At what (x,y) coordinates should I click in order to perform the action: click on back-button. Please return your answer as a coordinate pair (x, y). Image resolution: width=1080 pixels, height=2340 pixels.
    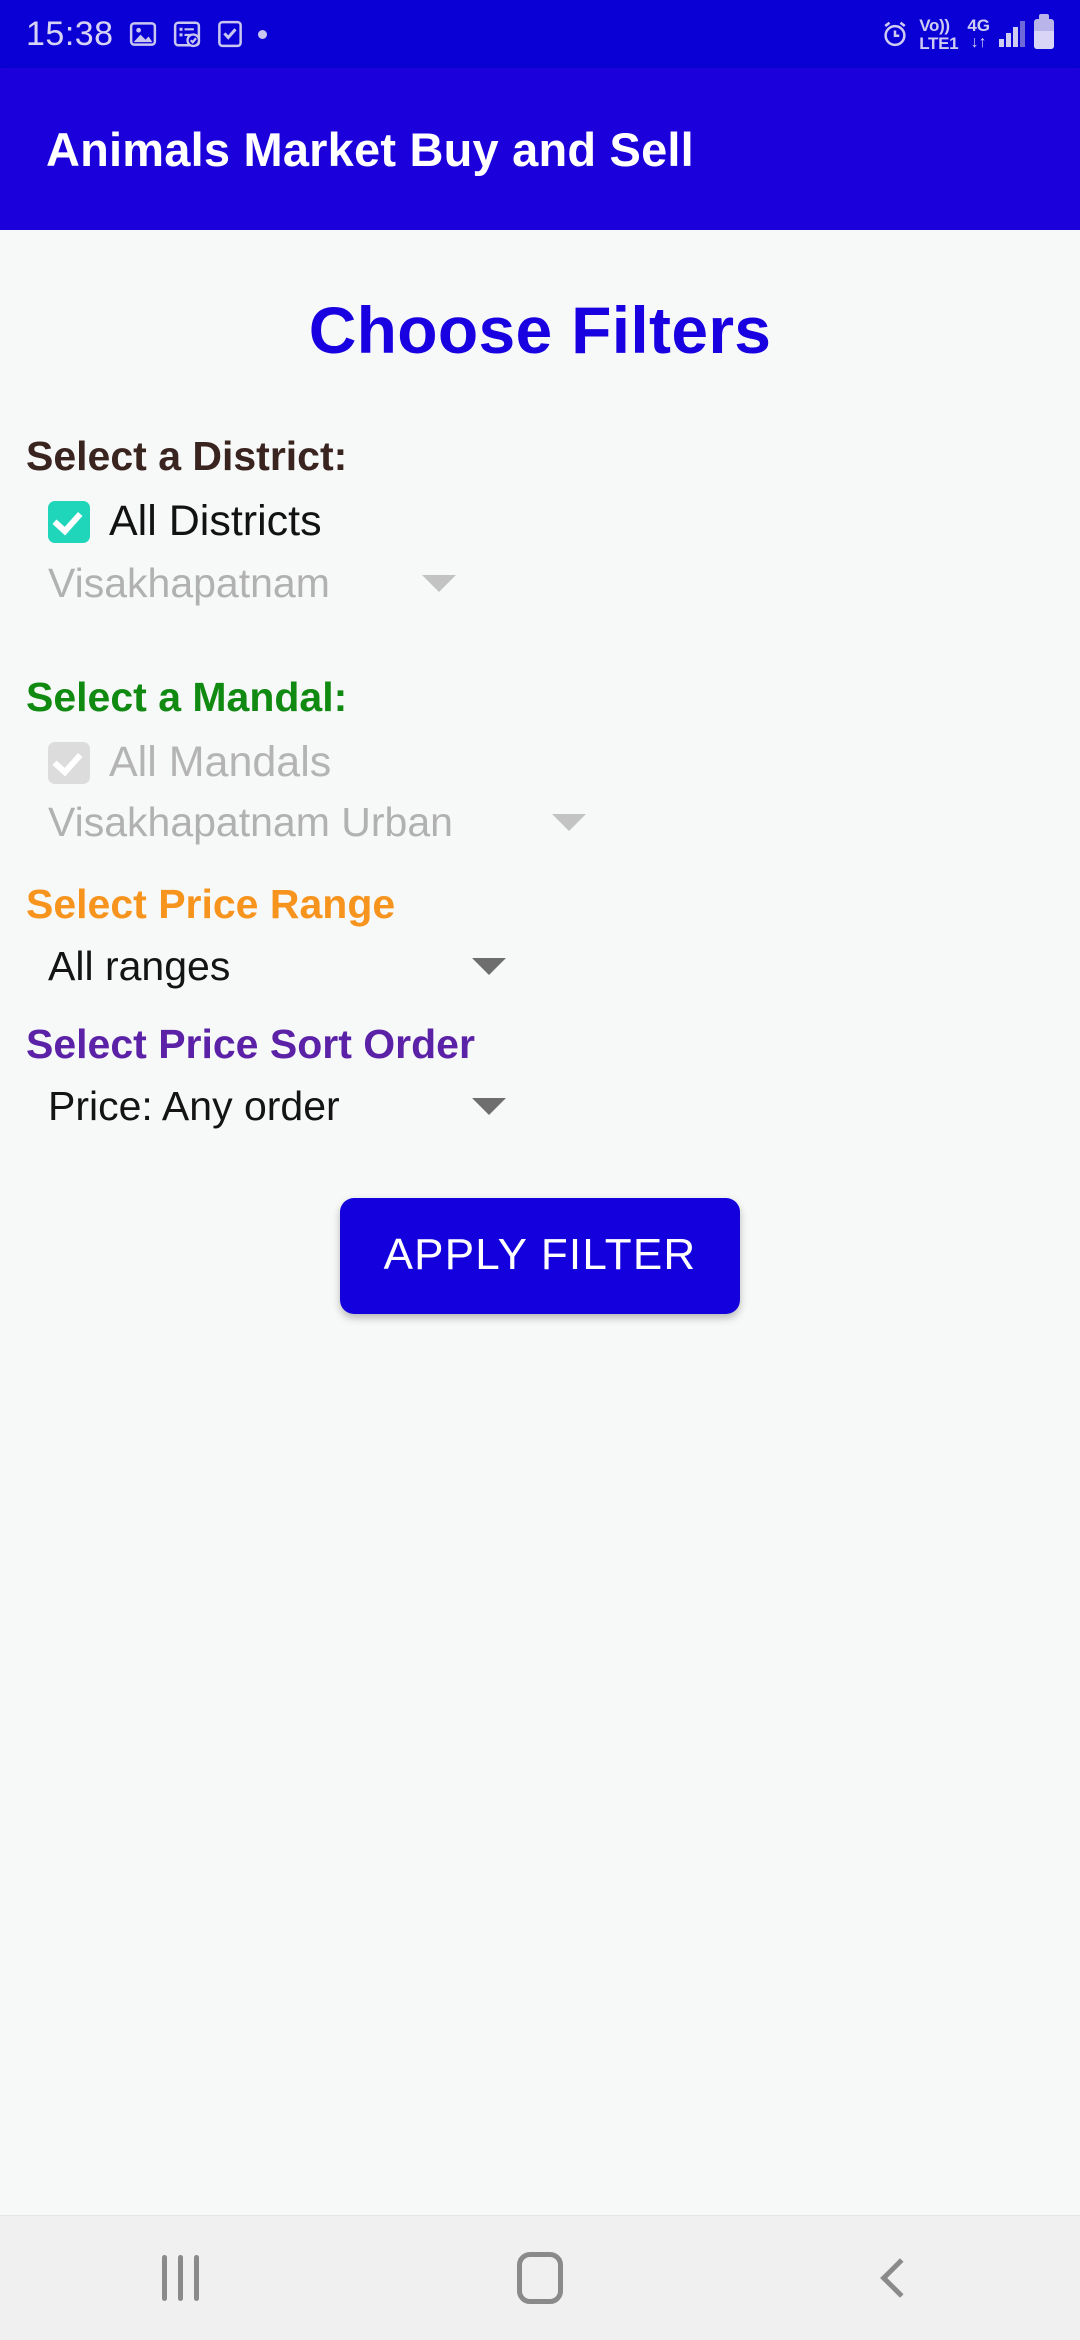
    Looking at the image, I should click on (900, 2278).